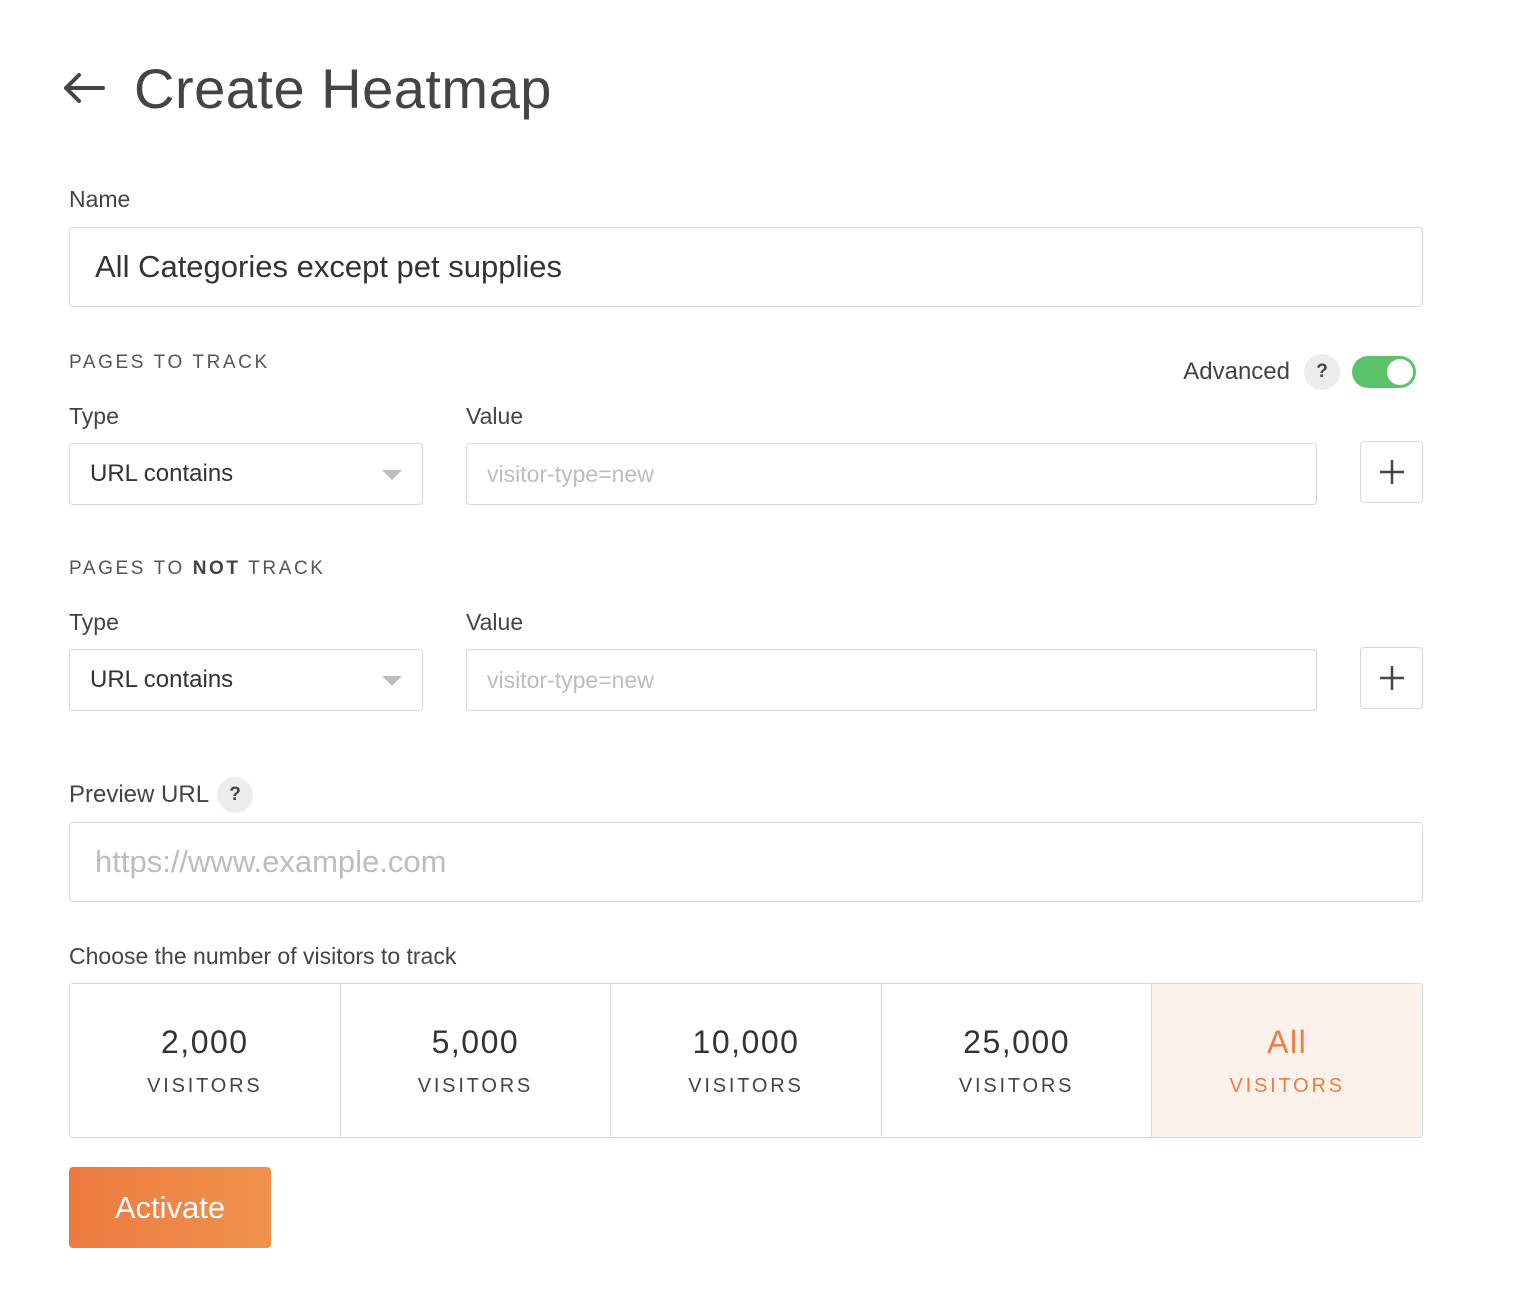  I want to click on track-type-select: URL contains, so click(246, 474).